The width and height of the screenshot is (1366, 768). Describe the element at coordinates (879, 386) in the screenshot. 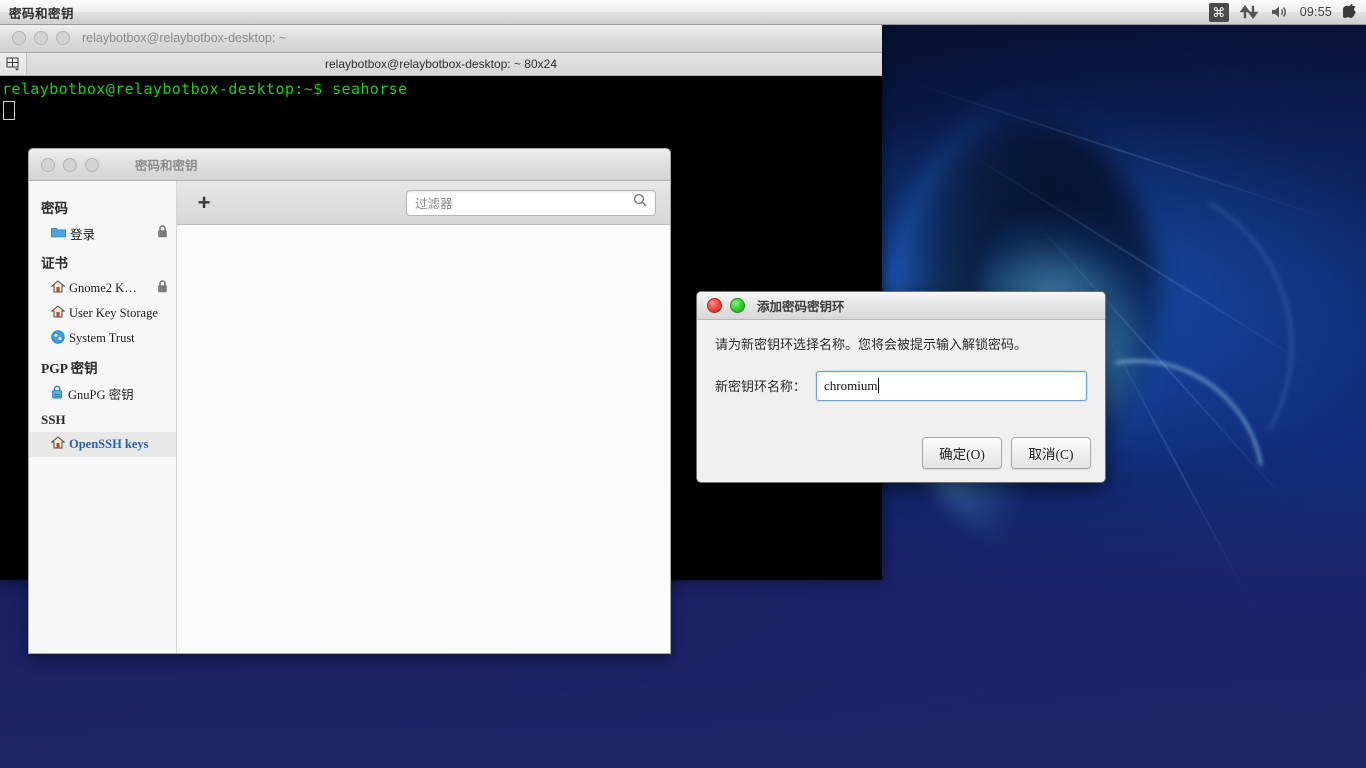

I see `text-caret` at that location.